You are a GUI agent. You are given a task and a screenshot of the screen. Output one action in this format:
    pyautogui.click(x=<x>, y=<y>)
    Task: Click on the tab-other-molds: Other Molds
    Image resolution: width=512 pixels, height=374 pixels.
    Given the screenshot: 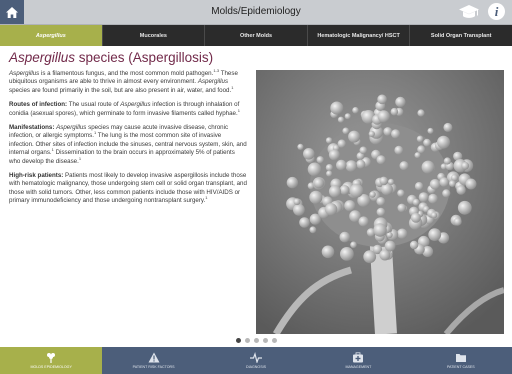 What is the action you would take?
    pyautogui.click(x=256, y=35)
    